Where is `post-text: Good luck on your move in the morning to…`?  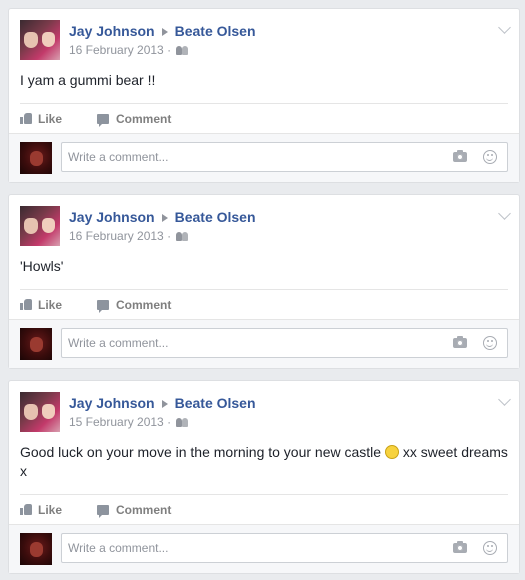
post-text: Good luck on your move in the morning to… is located at coordinates (264, 462).